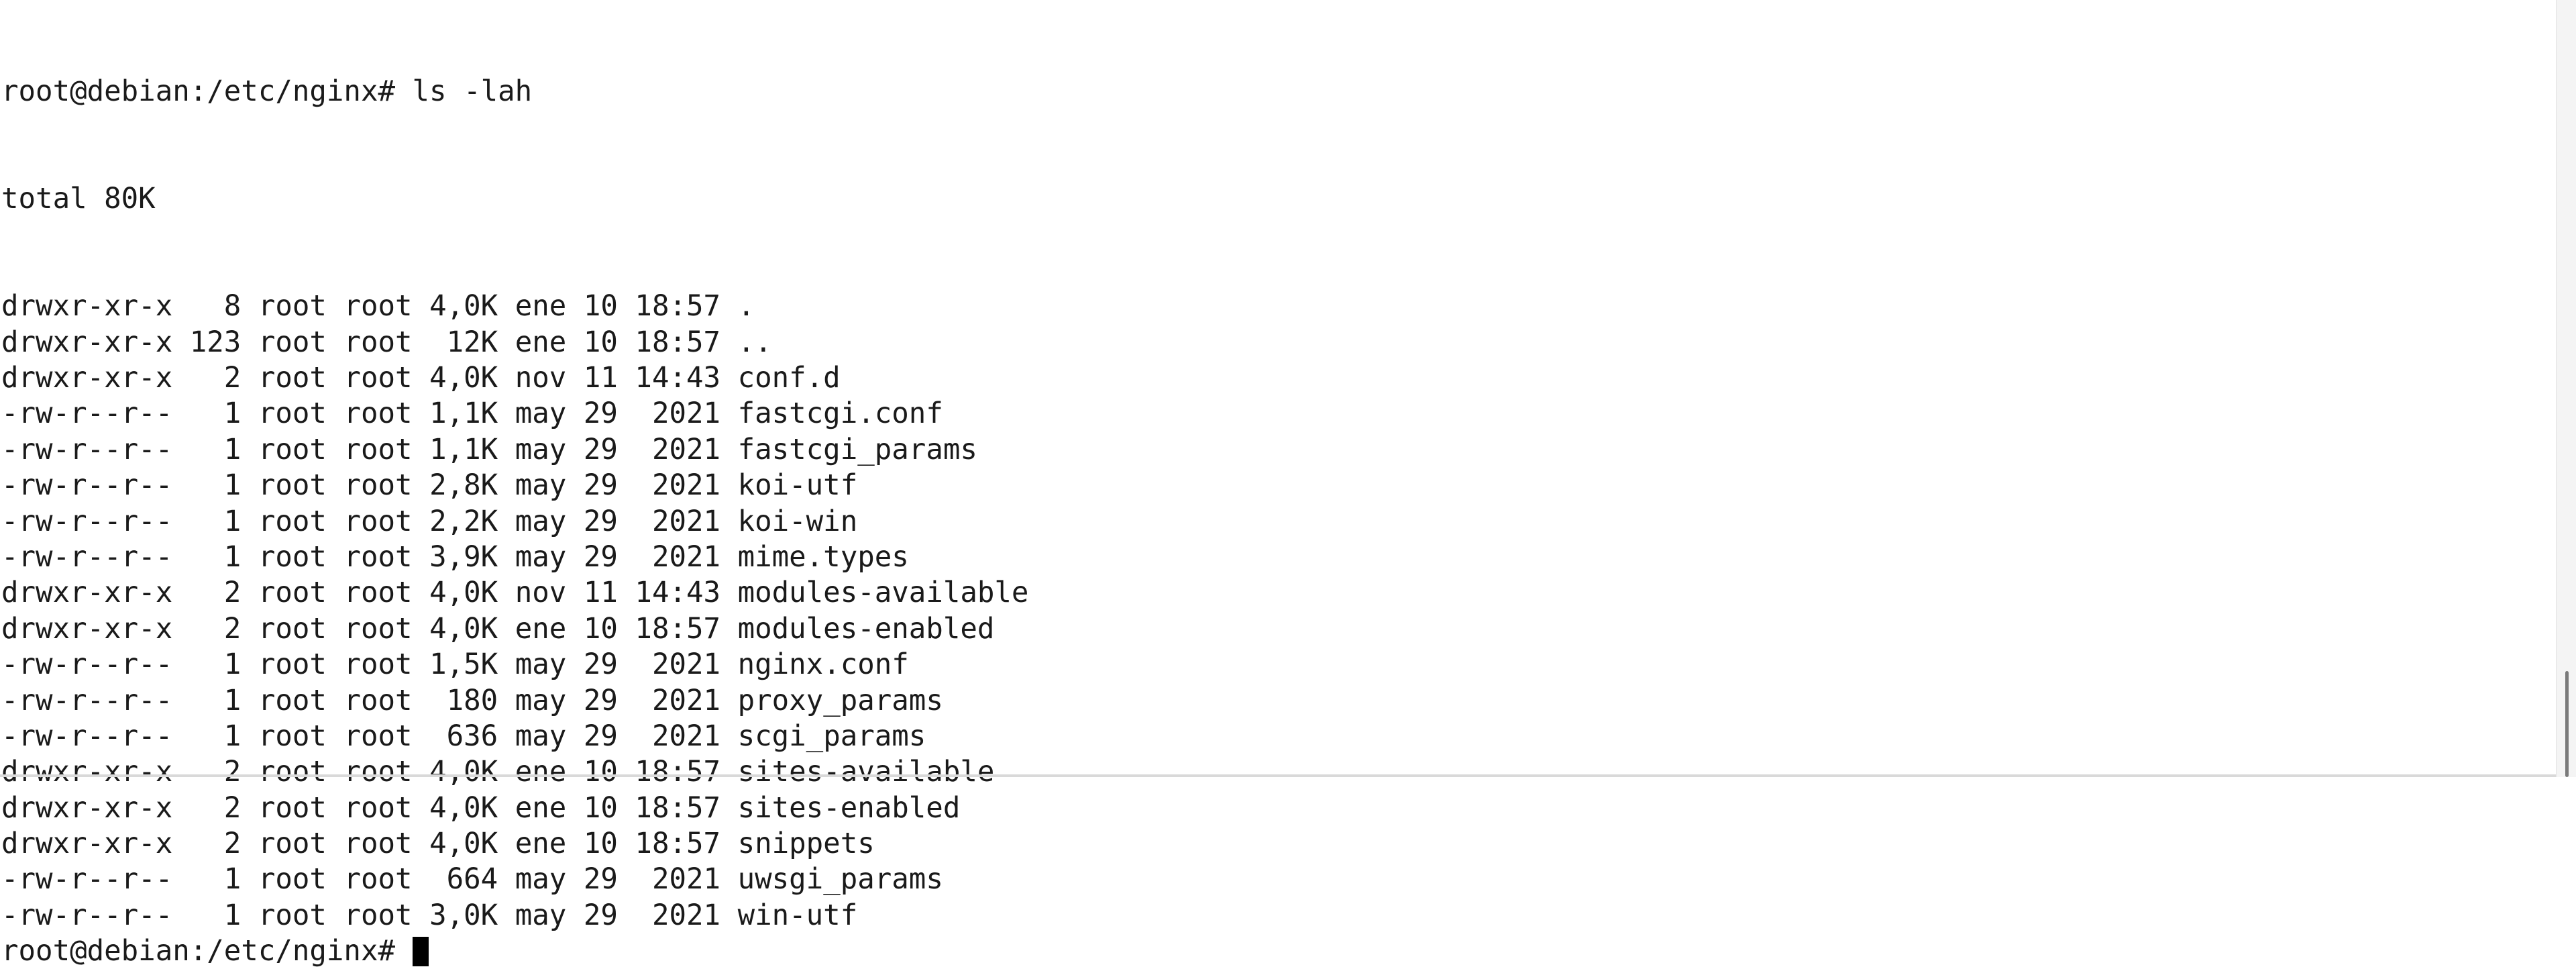  I want to click on file-day: 11, so click(600, 592).